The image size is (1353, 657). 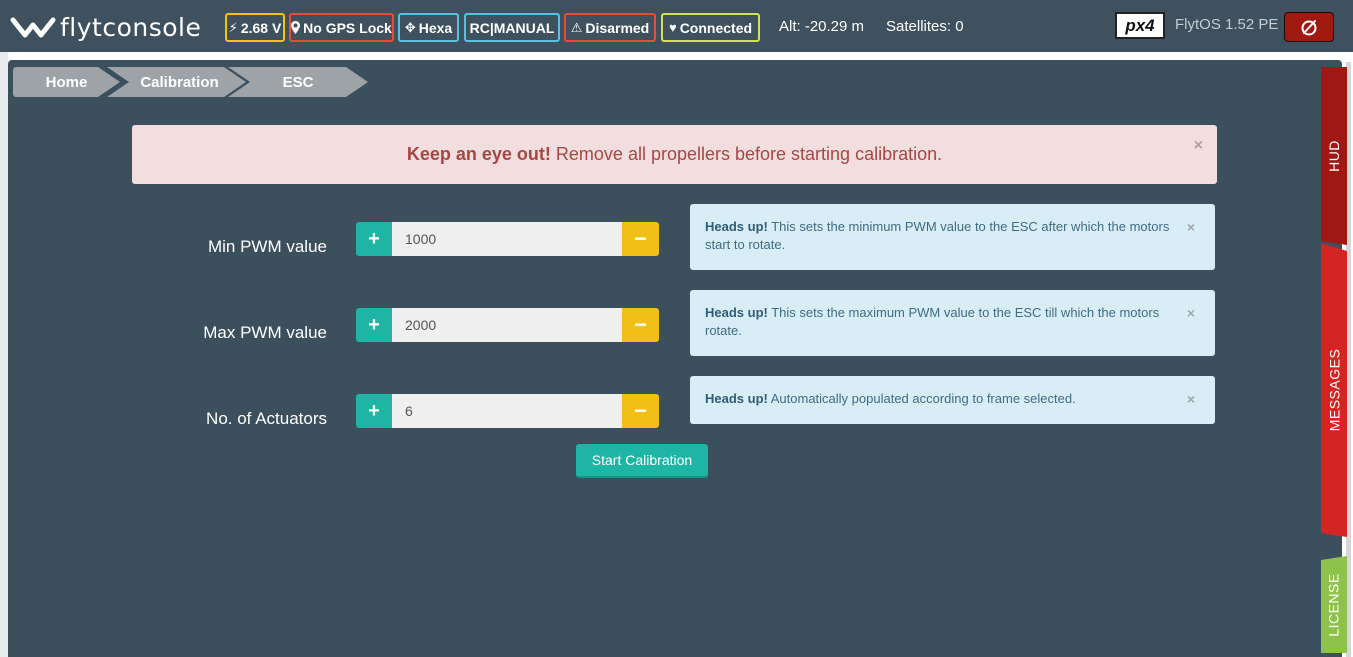 I want to click on min-pwm-stepper: + 1000 −, so click(x=507, y=239).